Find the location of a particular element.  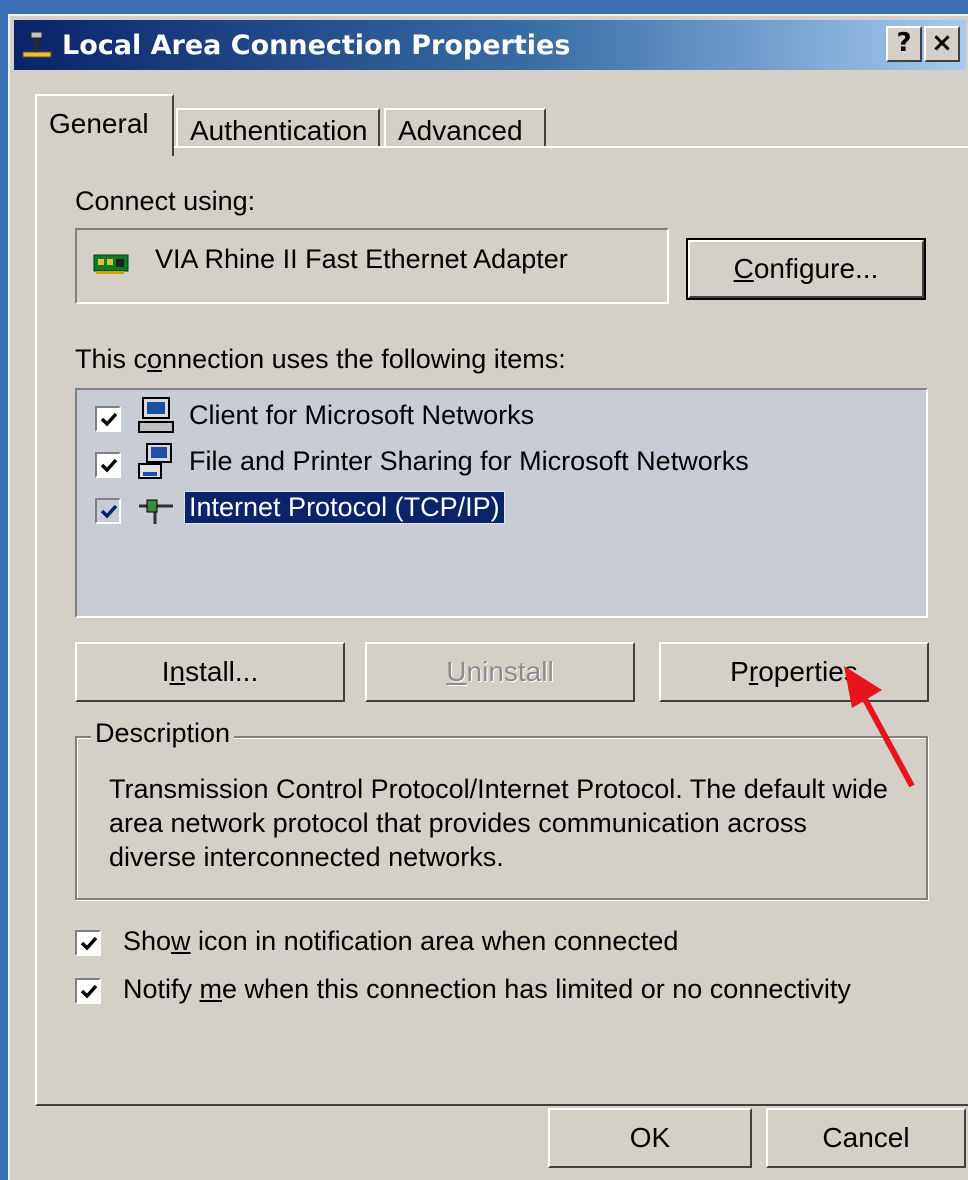

uninstall-label-mnemonic: U is located at coordinates (456, 671).